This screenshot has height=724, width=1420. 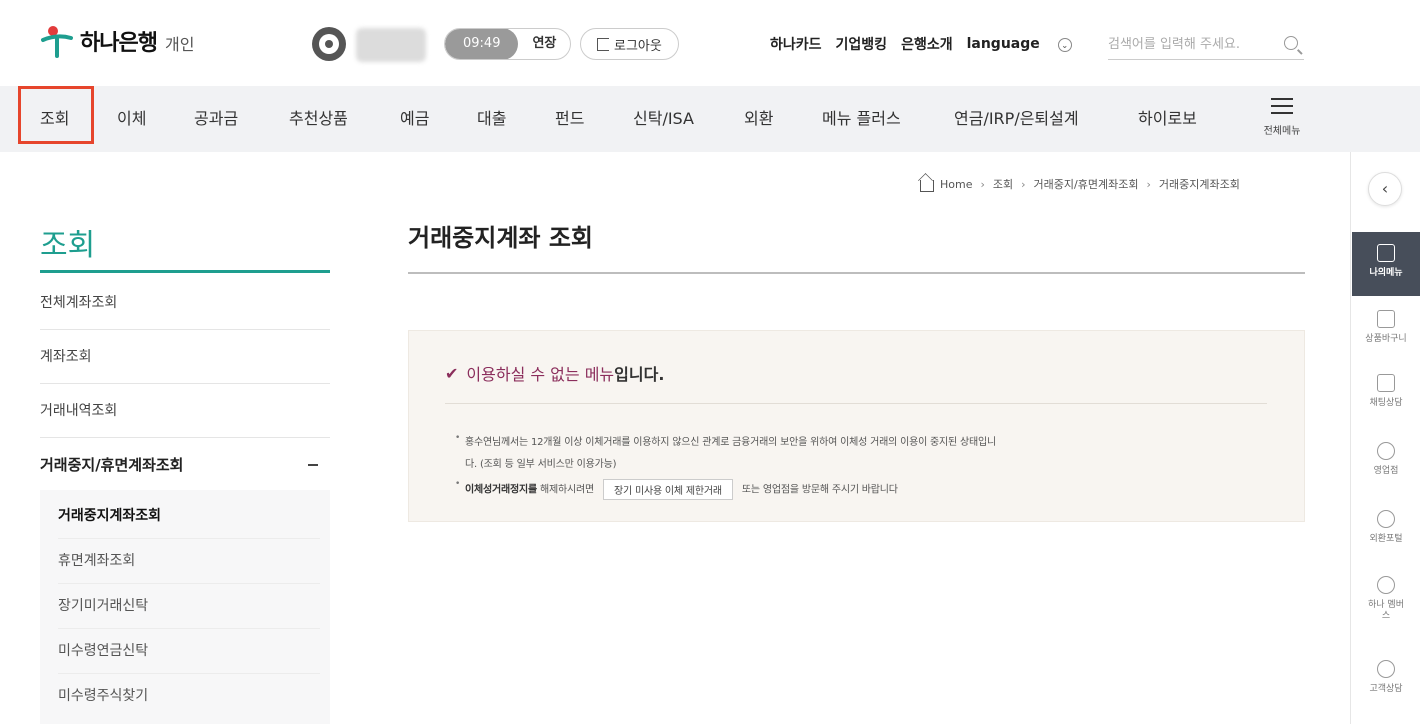 What do you see at coordinates (491, 119) in the screenshot?
I see `nav-item-loan: 대출` at bounding box center [491, 119].